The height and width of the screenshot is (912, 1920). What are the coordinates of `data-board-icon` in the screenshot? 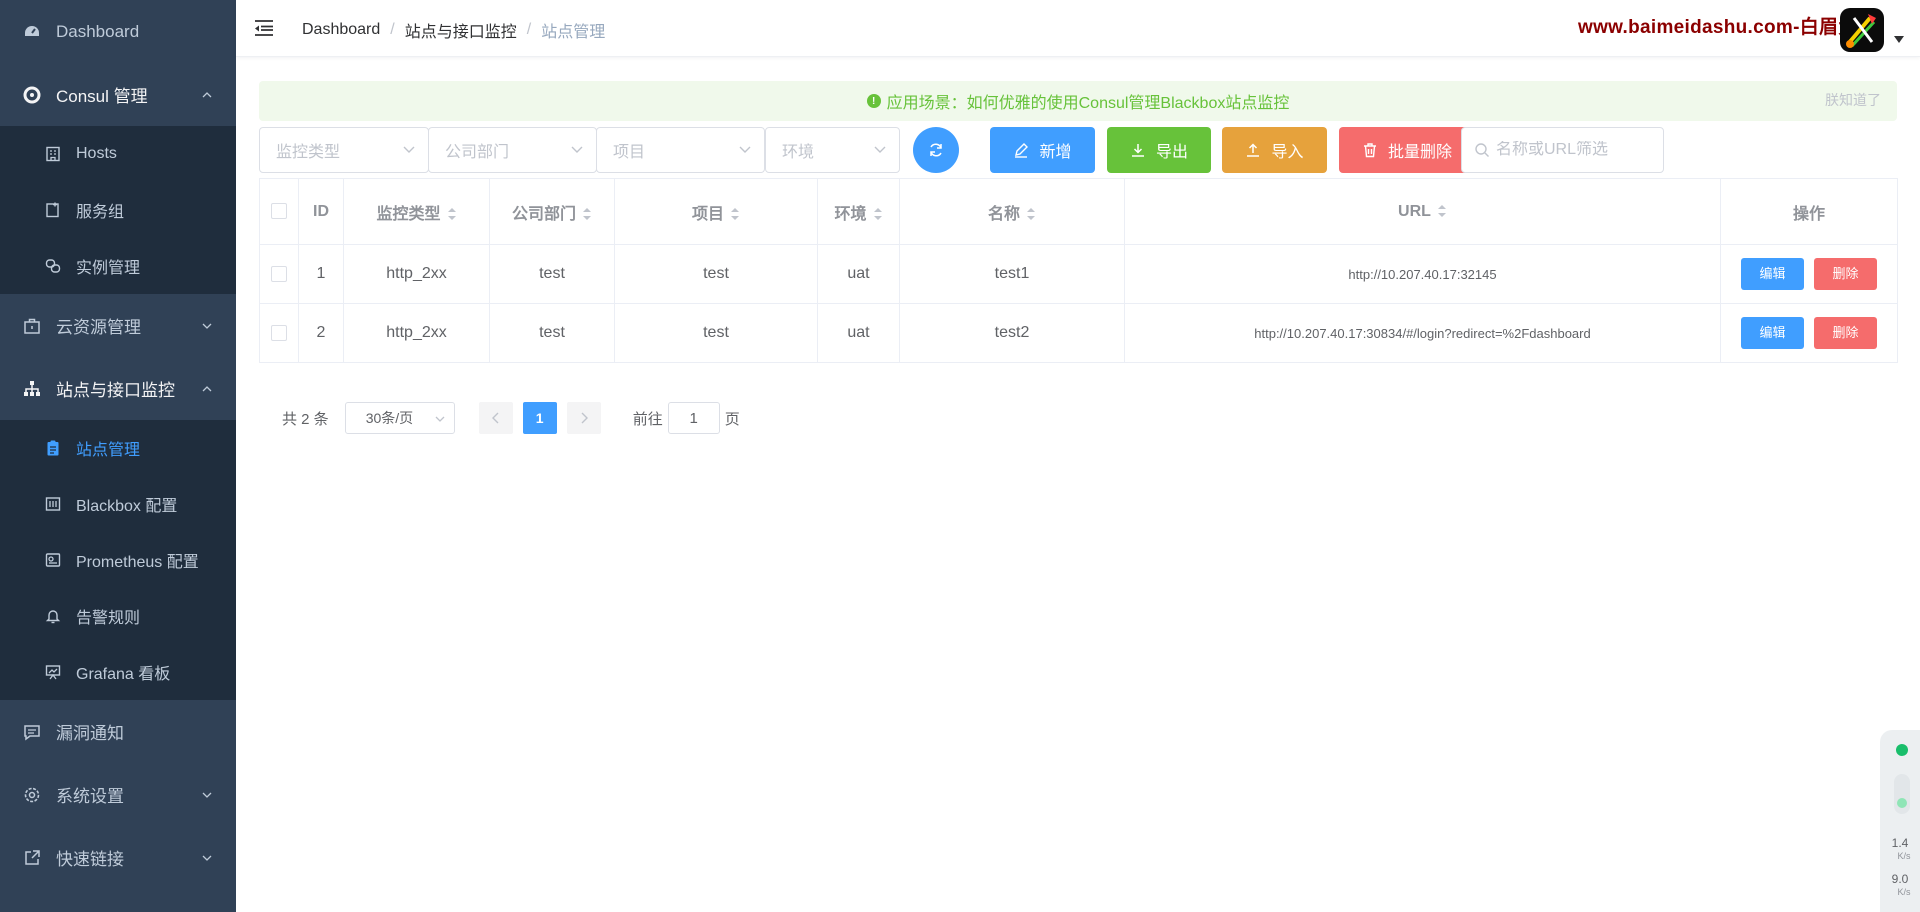 It's located at (53, 504).